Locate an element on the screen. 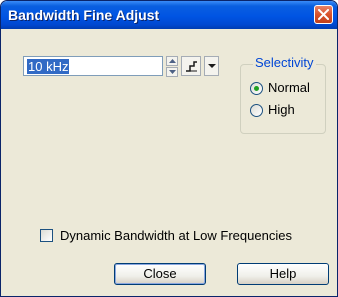 The image size is (338, 297). spin-down-button is located at coordinates (172, 72).